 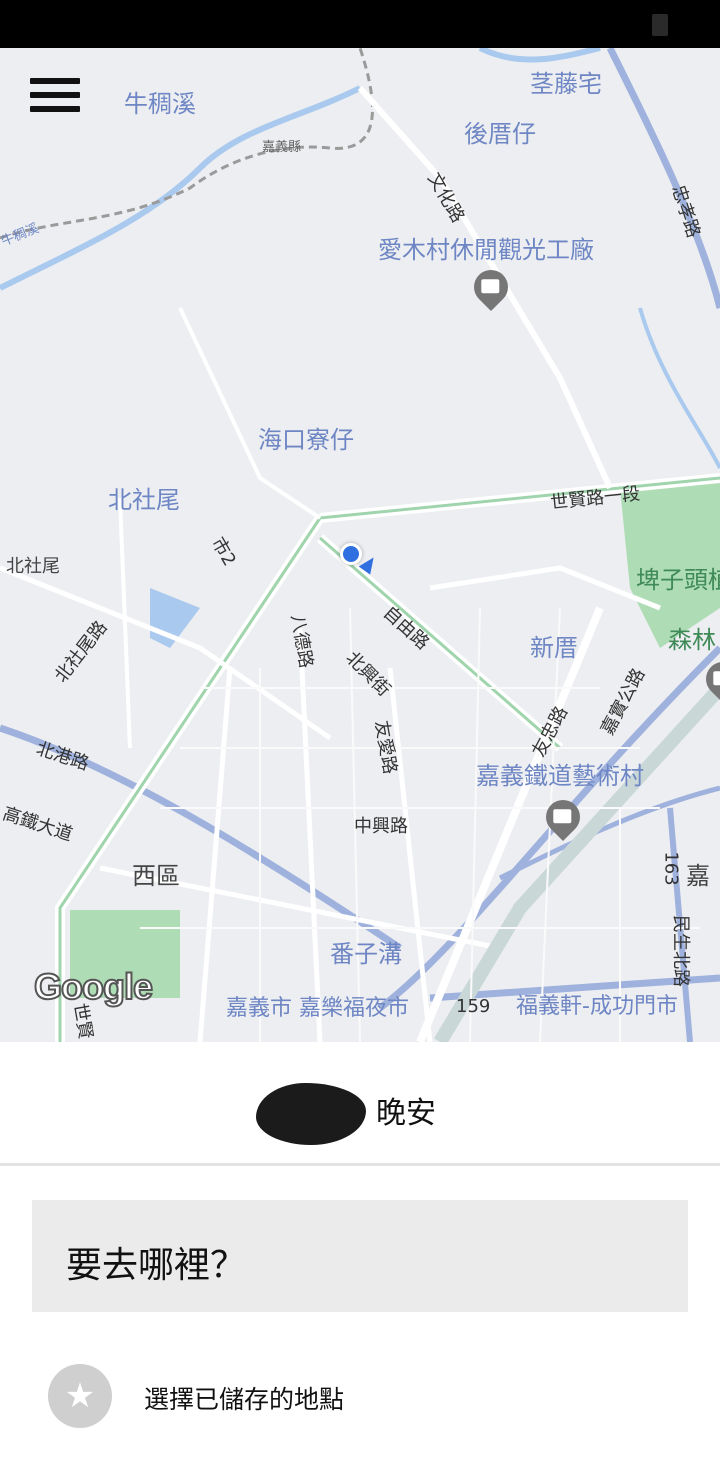 I want to click on map-label: 牛稠溪, so click(x=160, y=104).